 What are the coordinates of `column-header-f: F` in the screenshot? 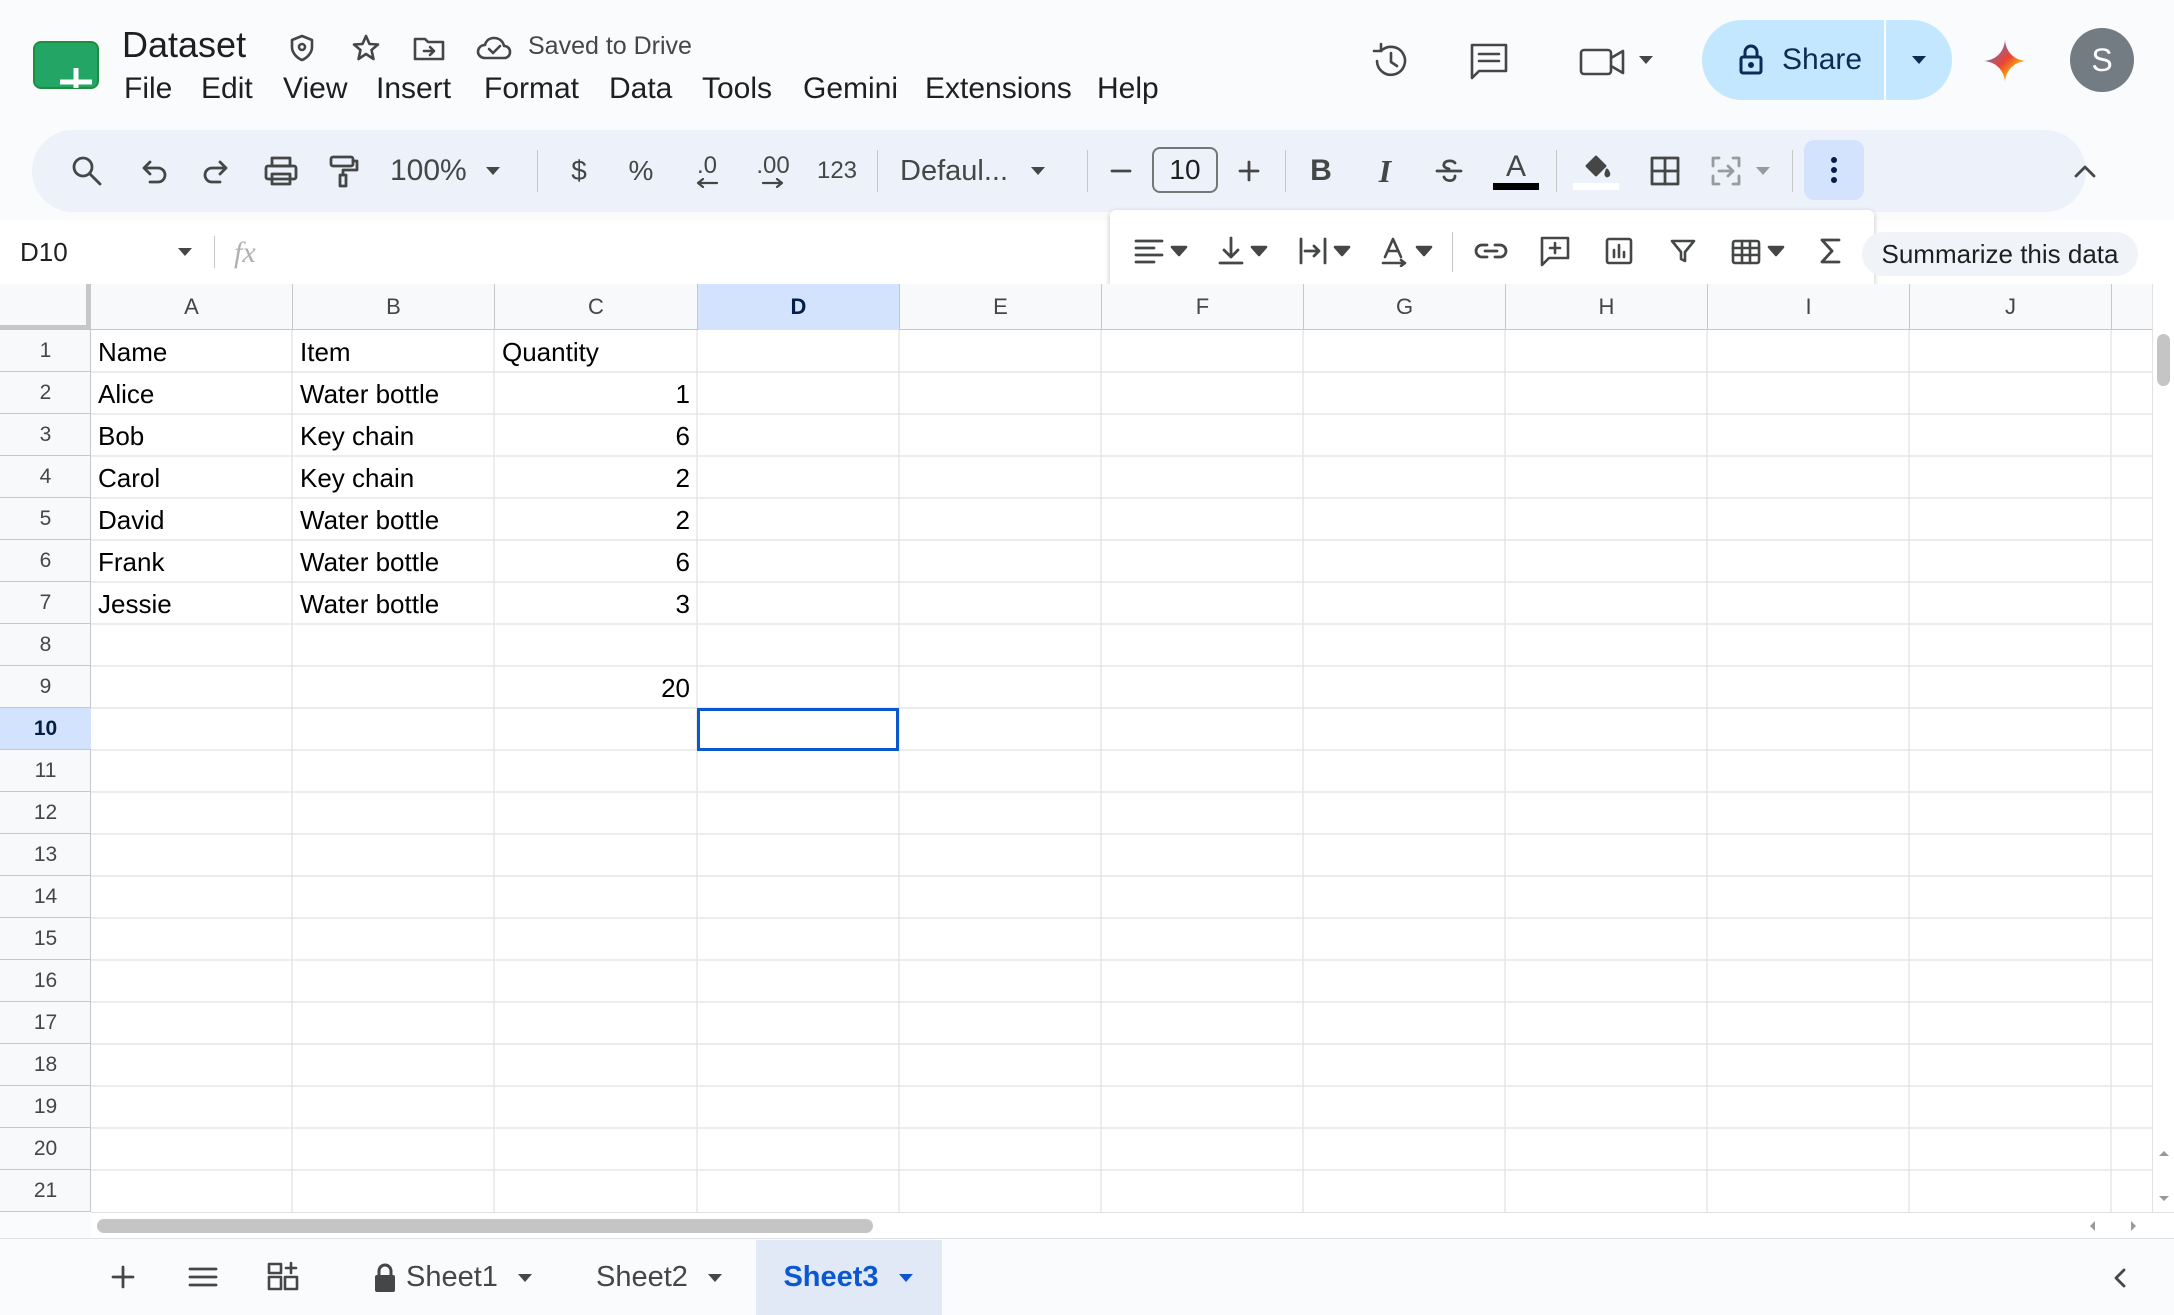 It's located at (1203, 307).